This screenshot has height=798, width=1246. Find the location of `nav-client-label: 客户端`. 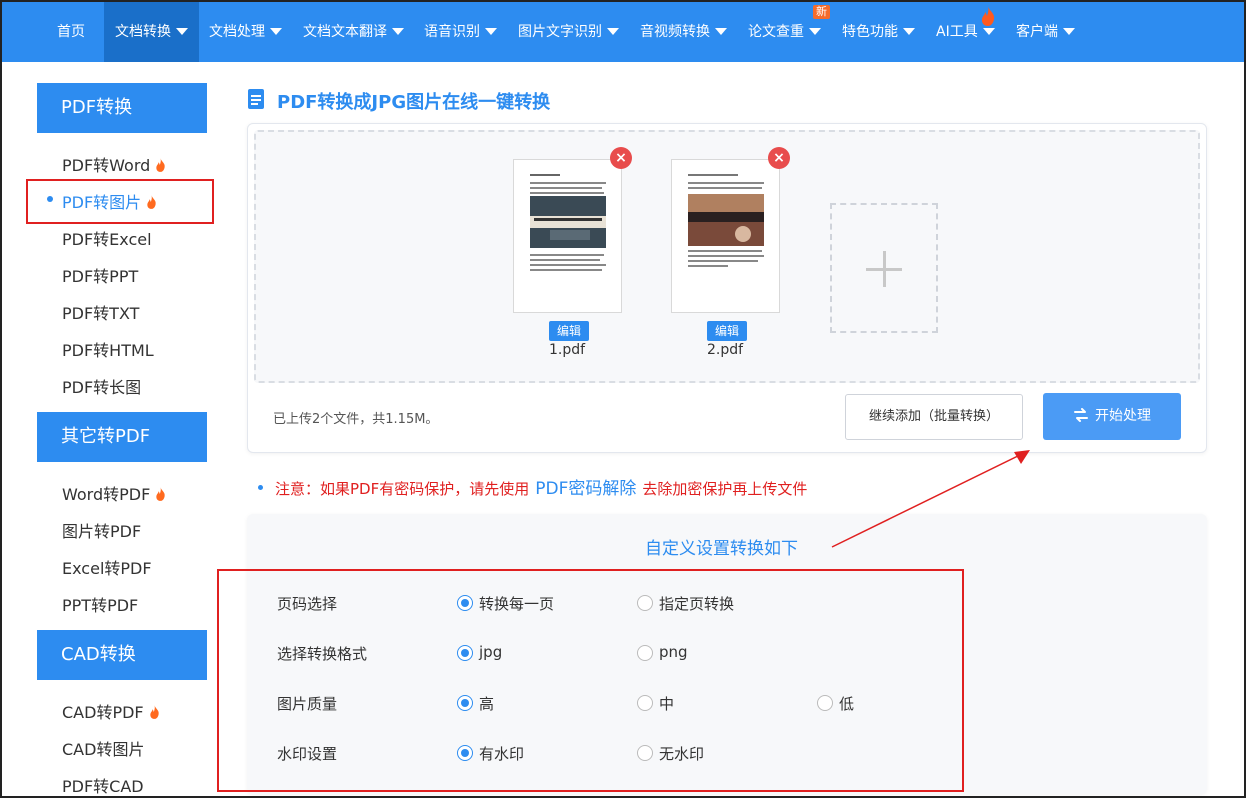

nav-client-label: 客户端 is located at coordinates (1037, 32).